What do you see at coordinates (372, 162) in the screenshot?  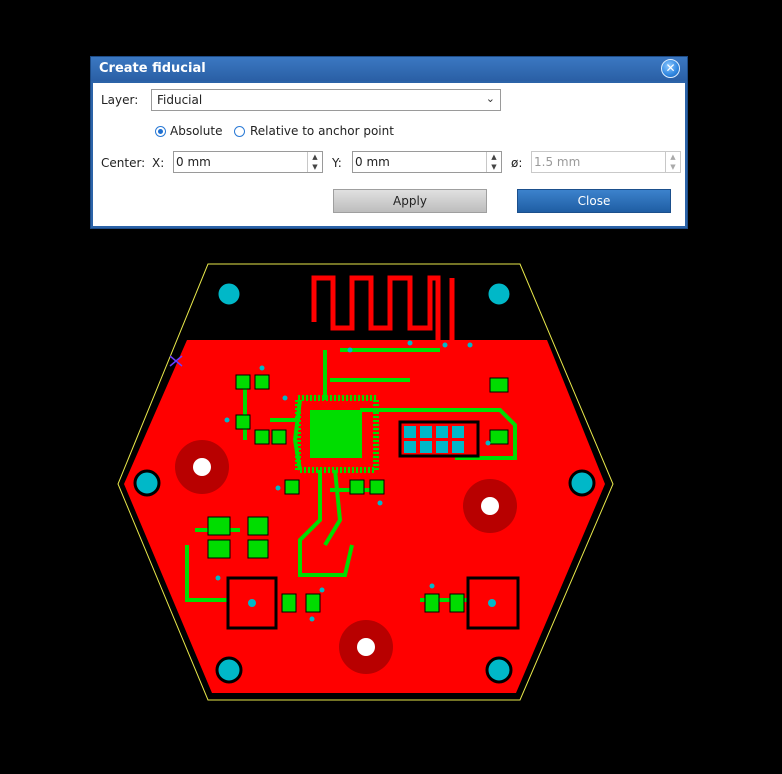 I see `center-y-value: 0 mm` at bounding box center [372, 162].